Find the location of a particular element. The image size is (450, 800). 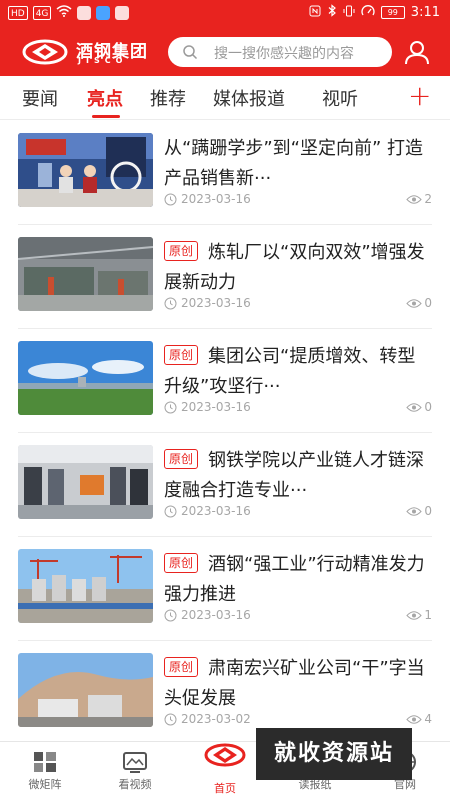

status-left: HD 4G is located at coordinates (69, 12).